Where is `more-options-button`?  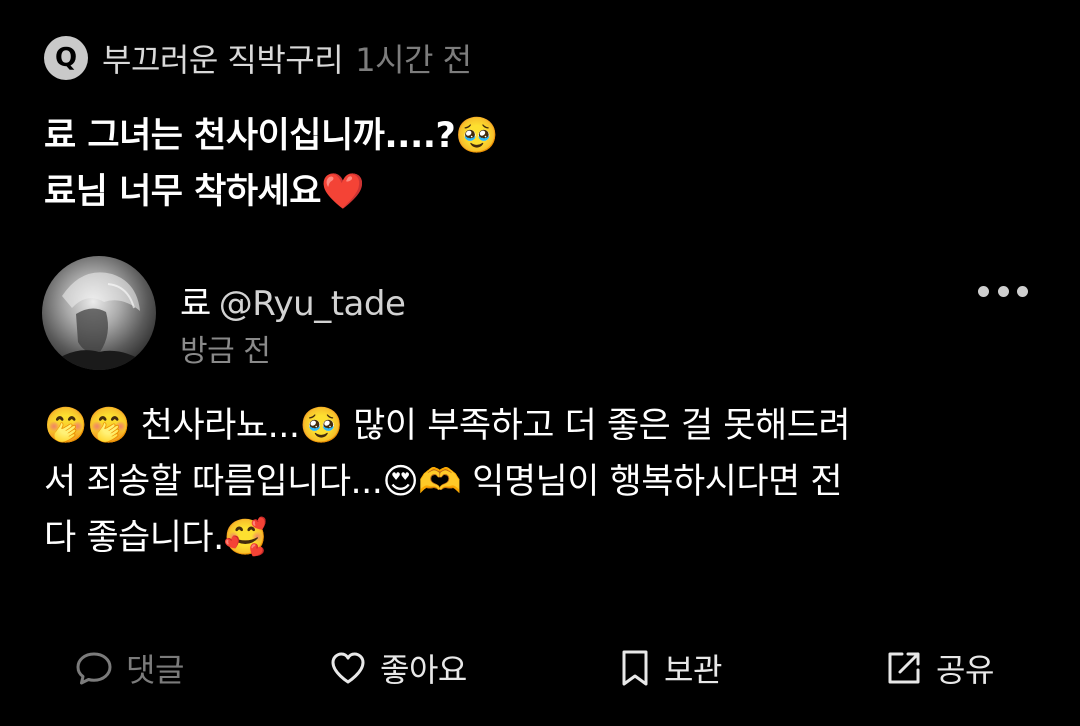 more-options-button is located at coordinates (1003, 291).